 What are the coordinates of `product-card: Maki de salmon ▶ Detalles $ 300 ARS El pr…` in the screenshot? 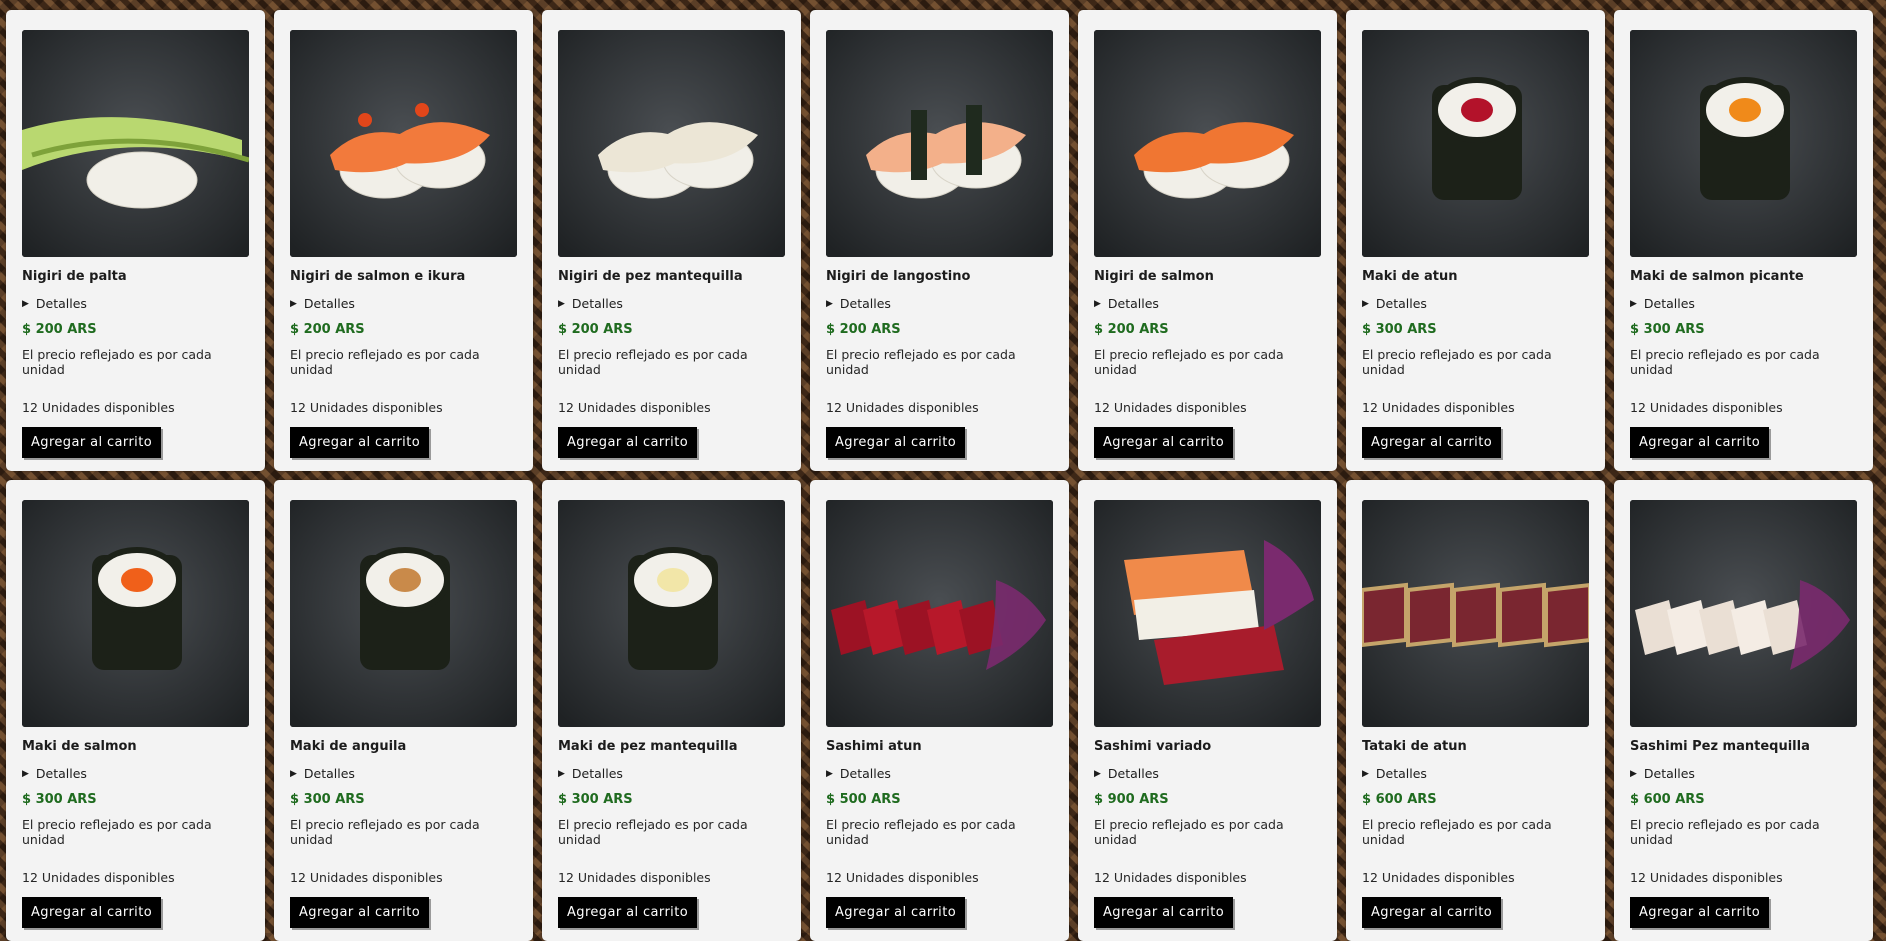 It's located at (135, 710).